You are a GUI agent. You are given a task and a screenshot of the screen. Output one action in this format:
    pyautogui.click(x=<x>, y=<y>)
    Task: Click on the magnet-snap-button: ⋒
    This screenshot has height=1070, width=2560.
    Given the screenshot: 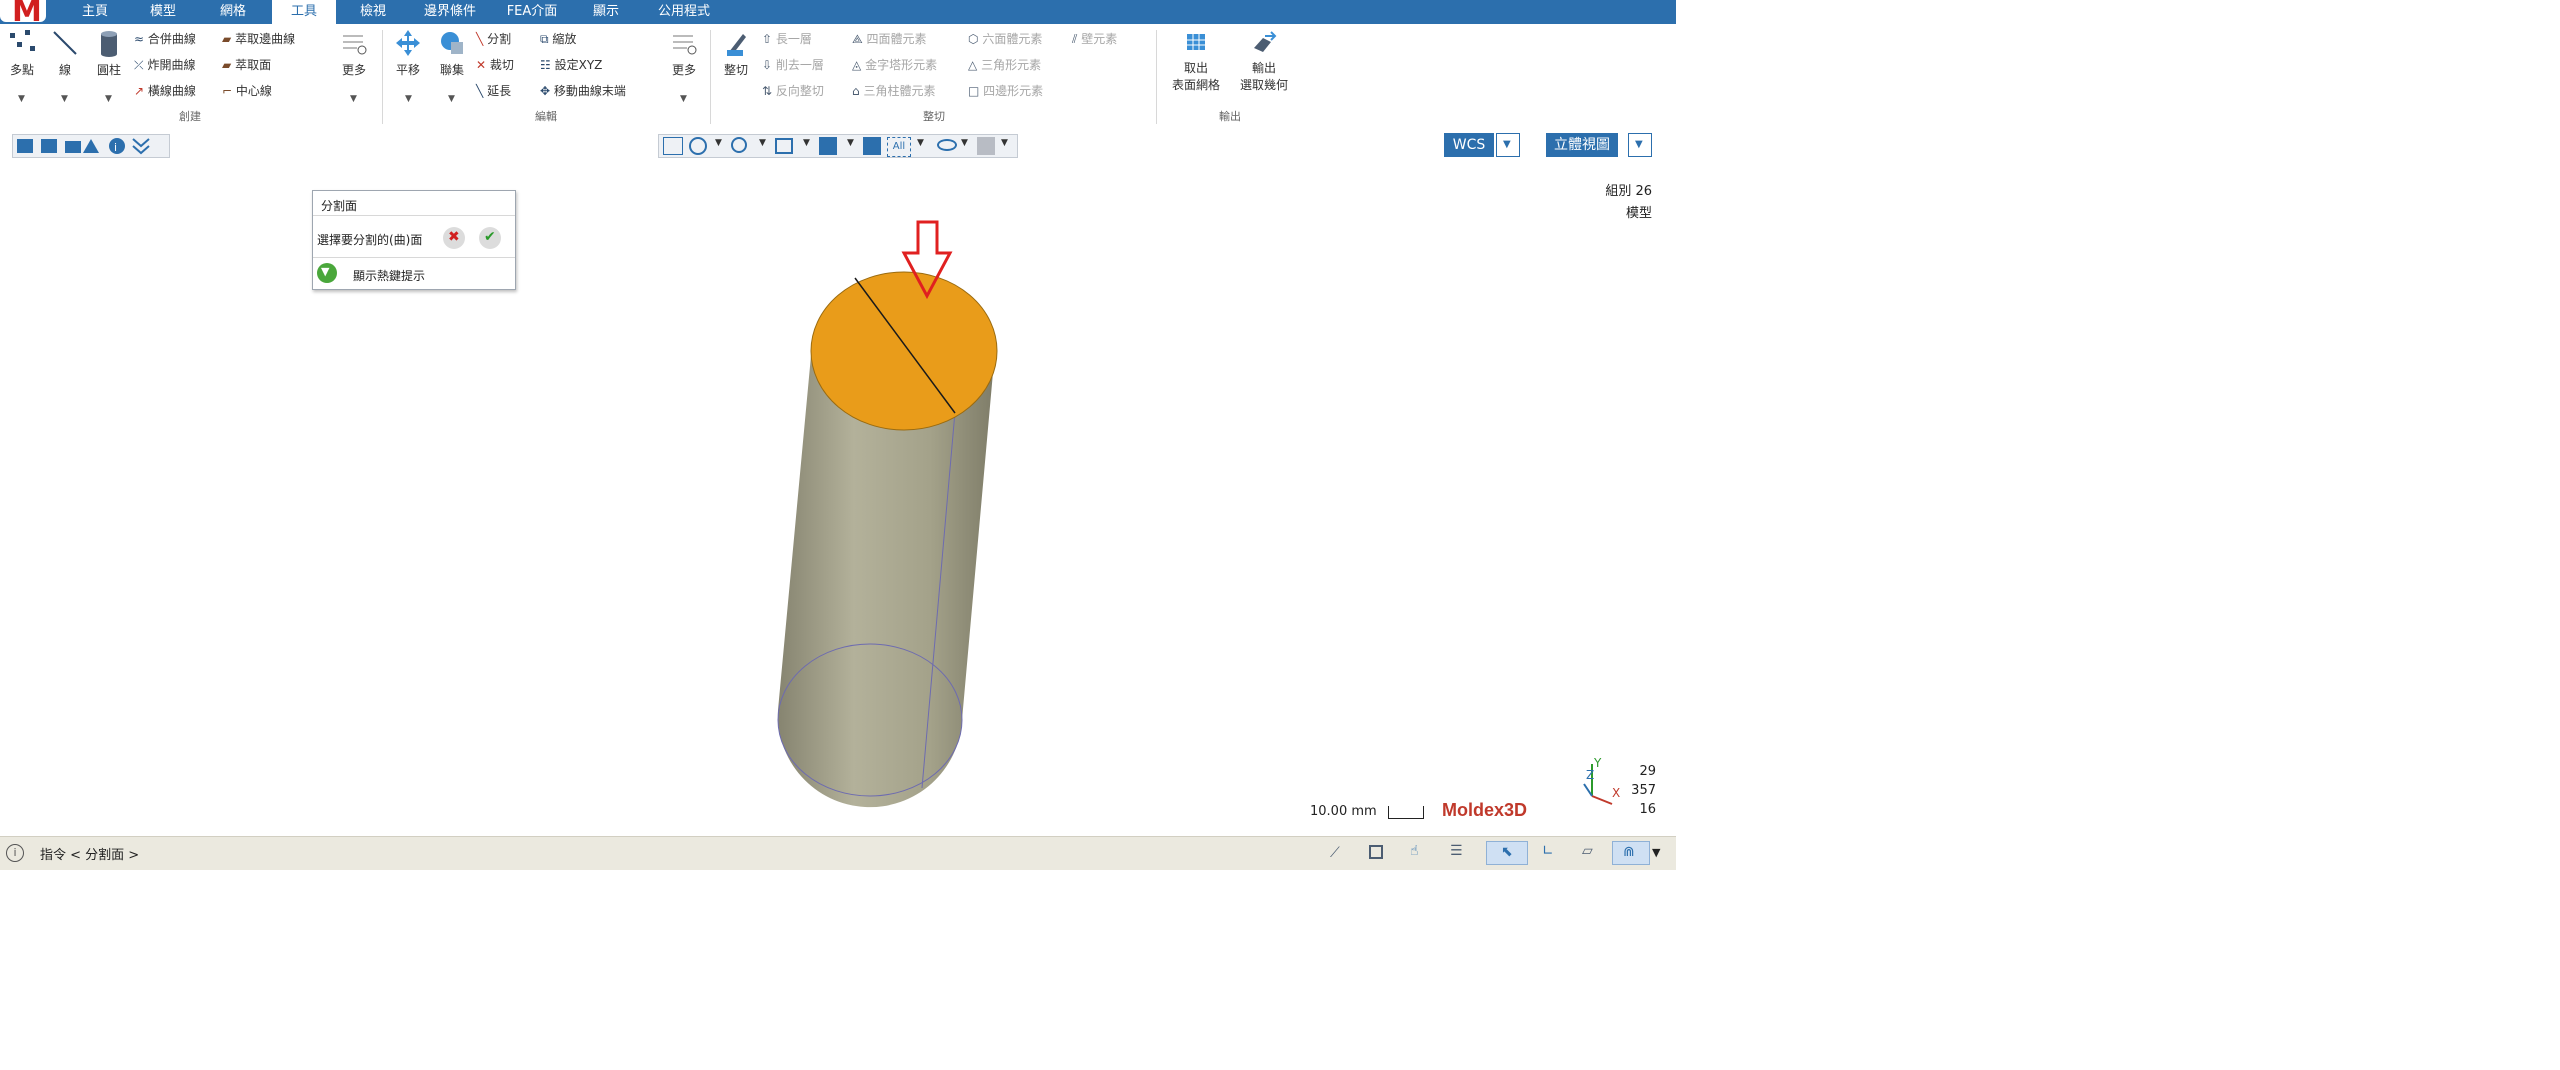 What is the action you would take?
    pyautogui.click(x=1631, y=853)
    